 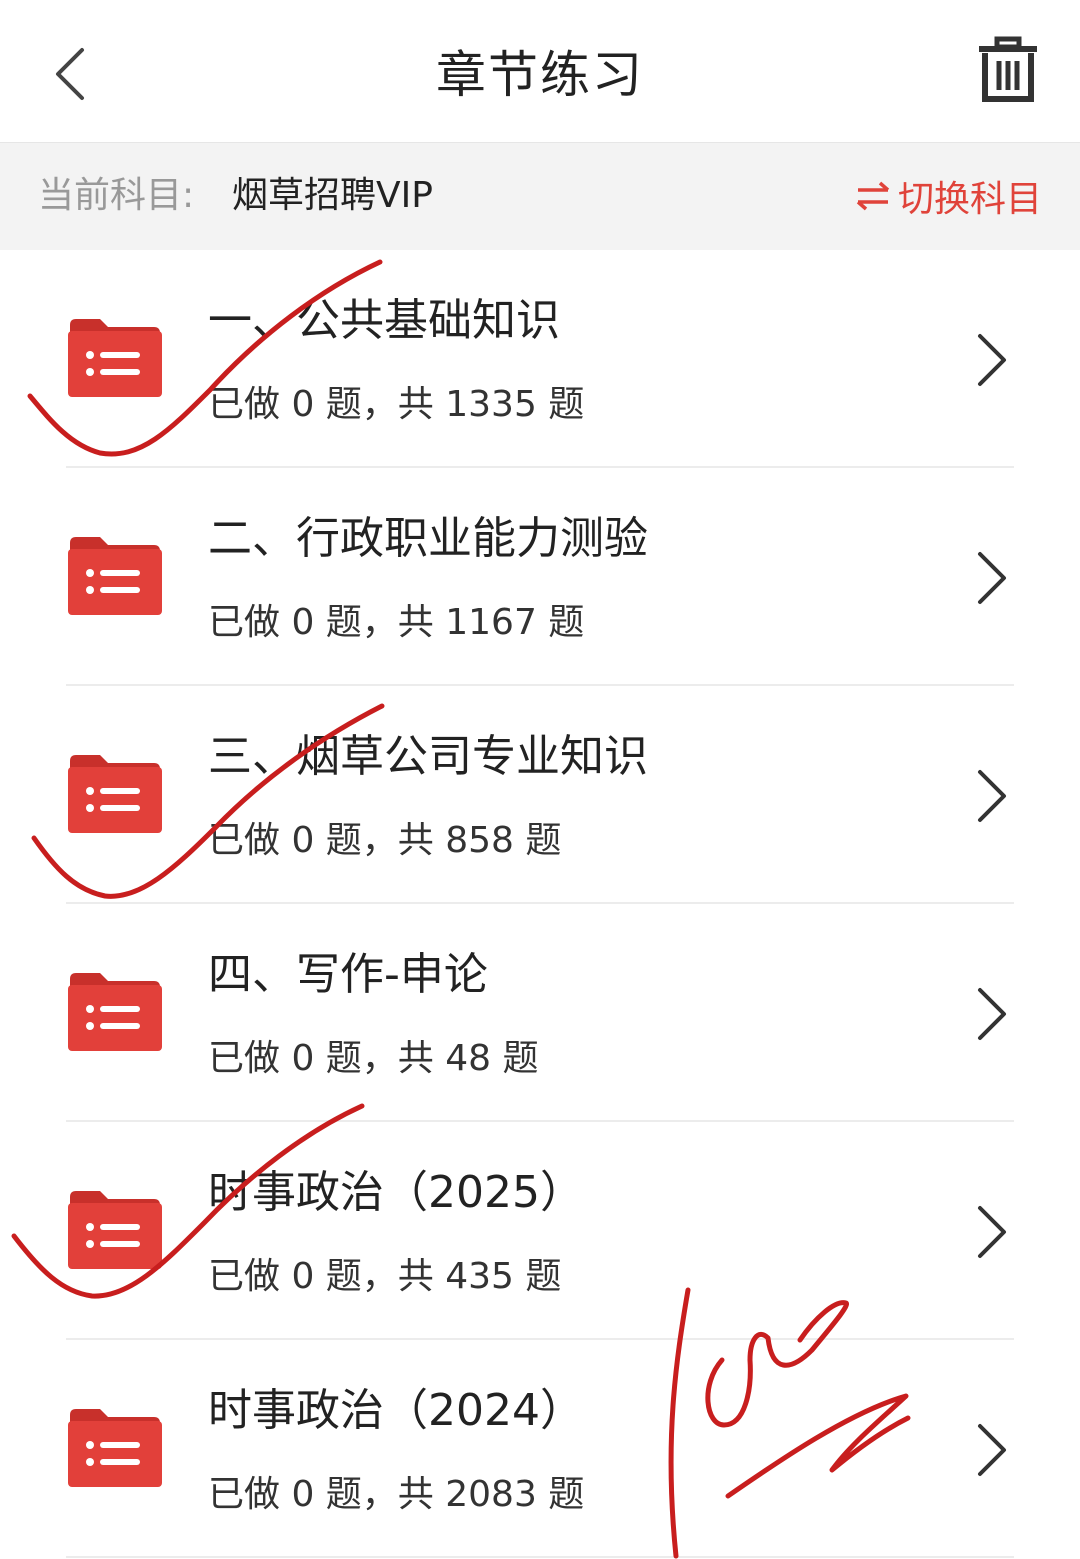 What do you see at coordinates (373, 1058) in the screenshot?
I see `chapter-progress: 已做 0 题，共 48 题` at bounding box center [373, 1058].